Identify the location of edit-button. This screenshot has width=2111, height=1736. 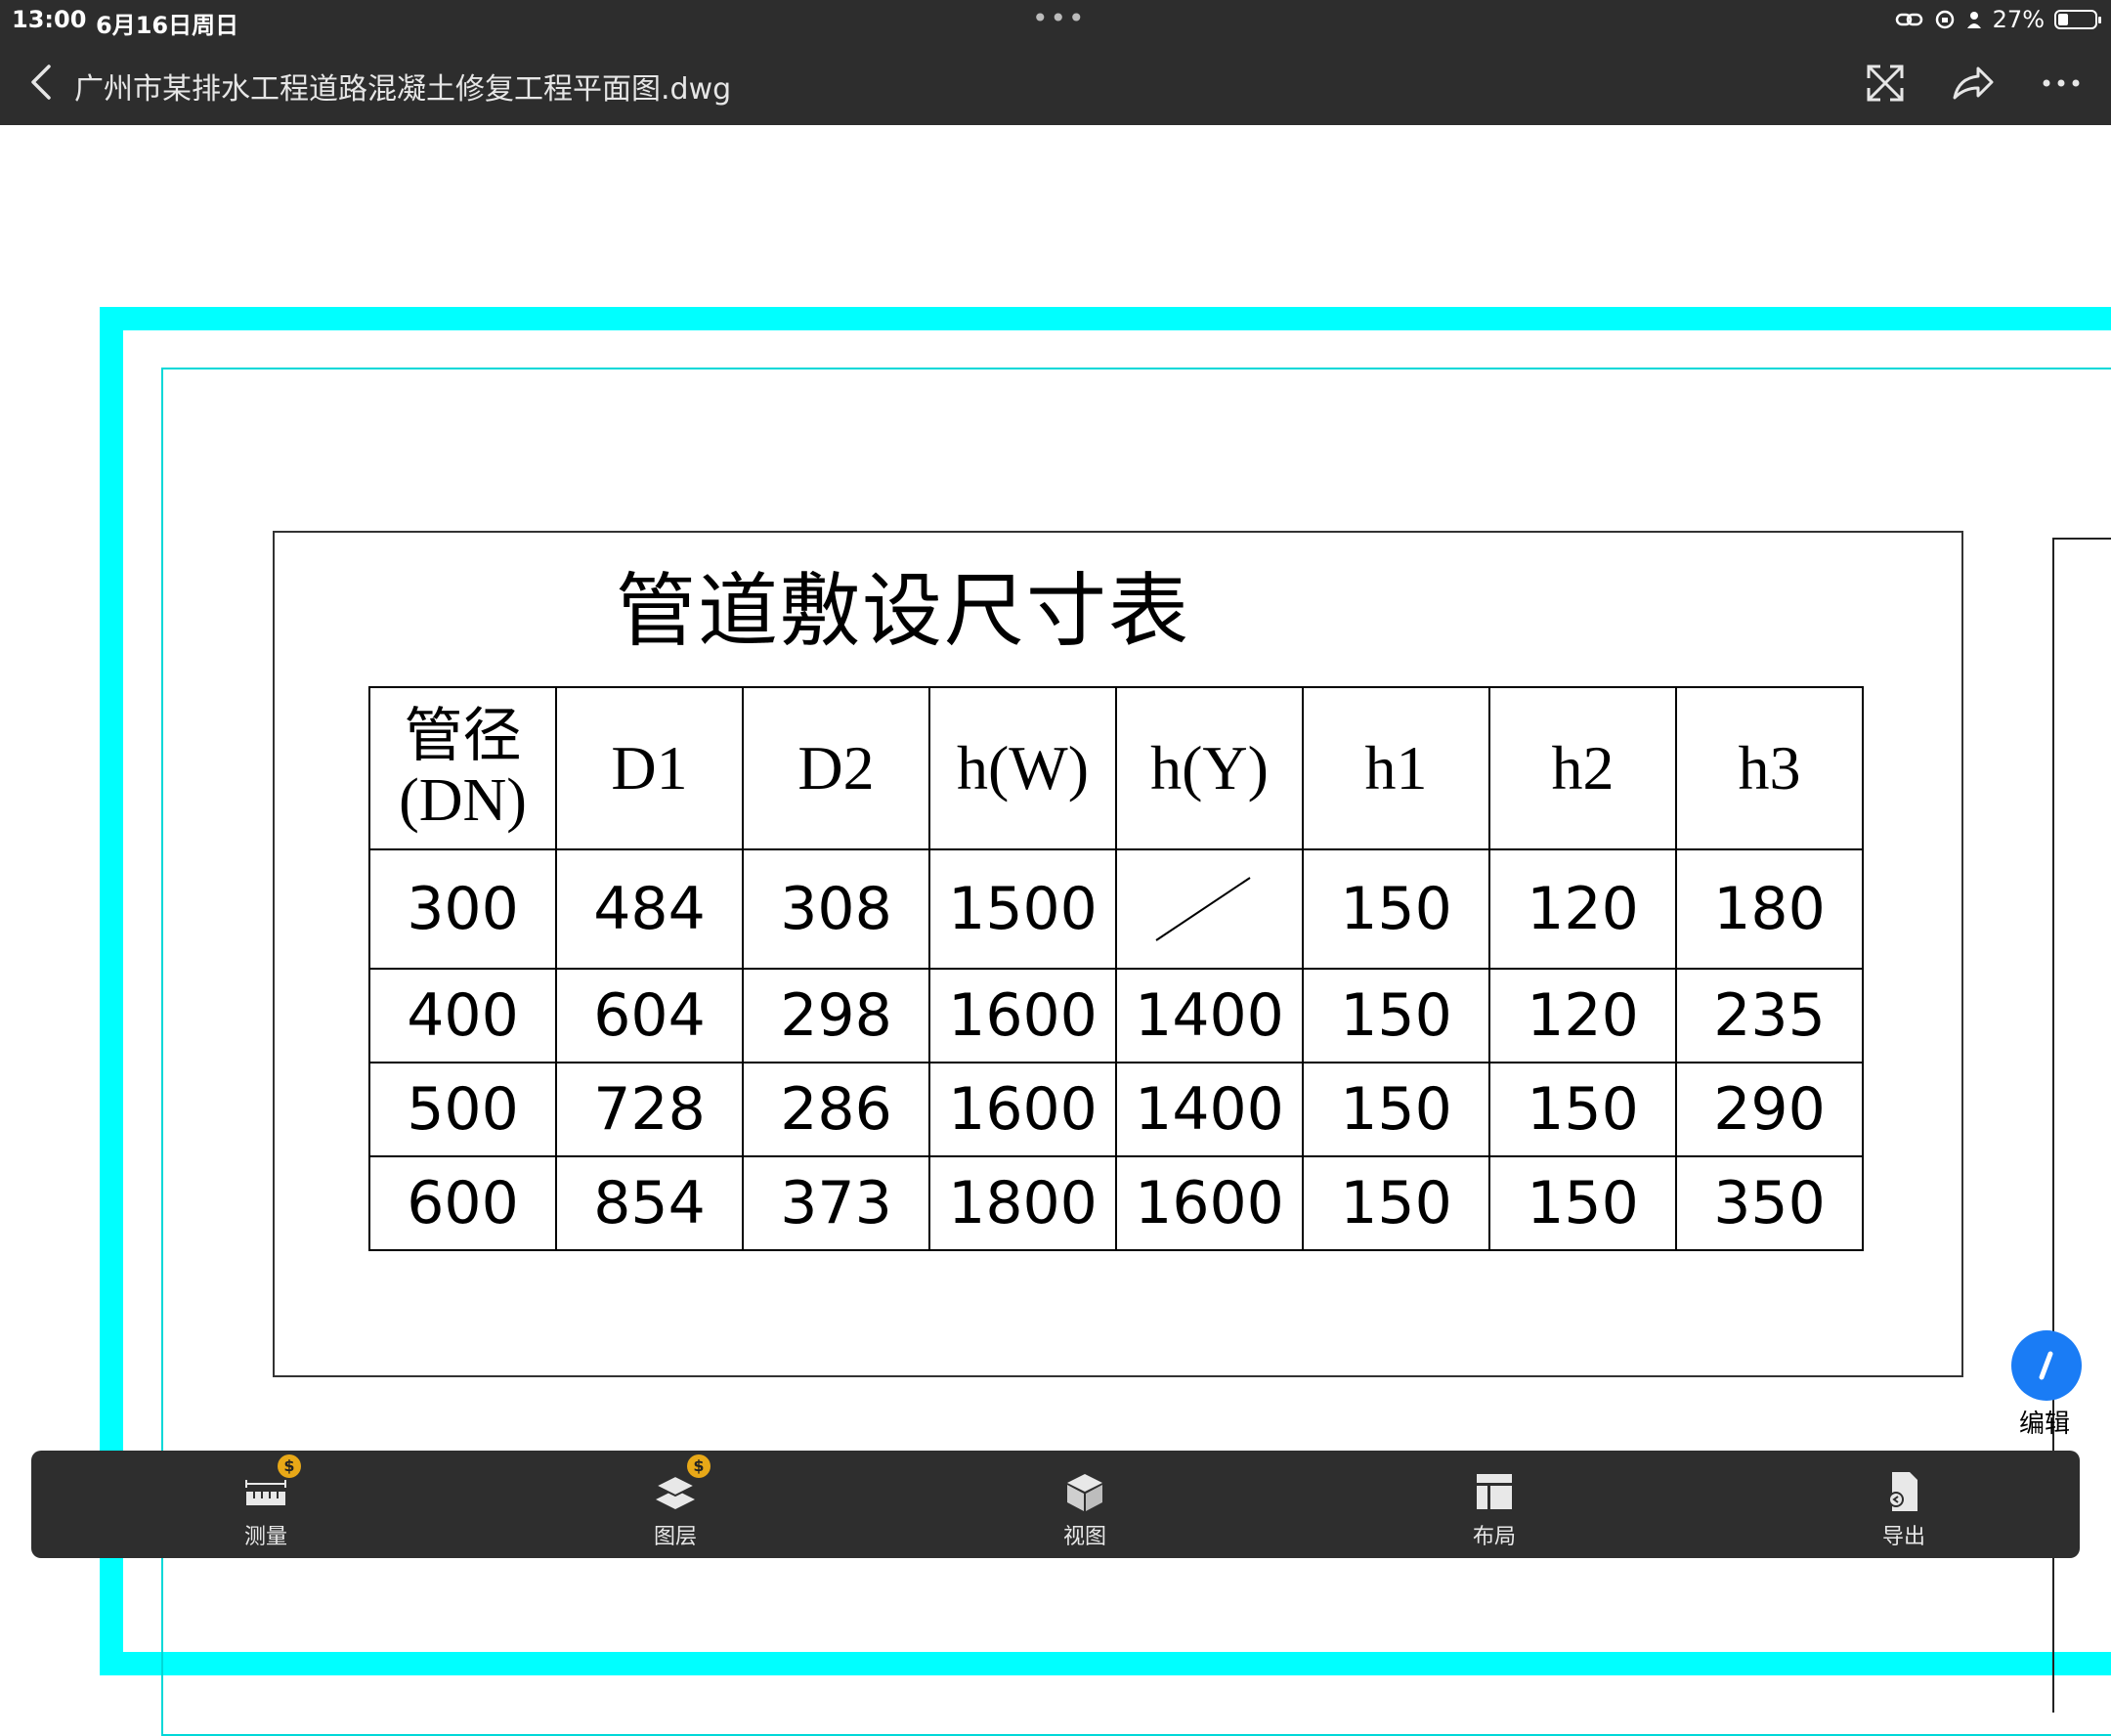
(2047, 1365).